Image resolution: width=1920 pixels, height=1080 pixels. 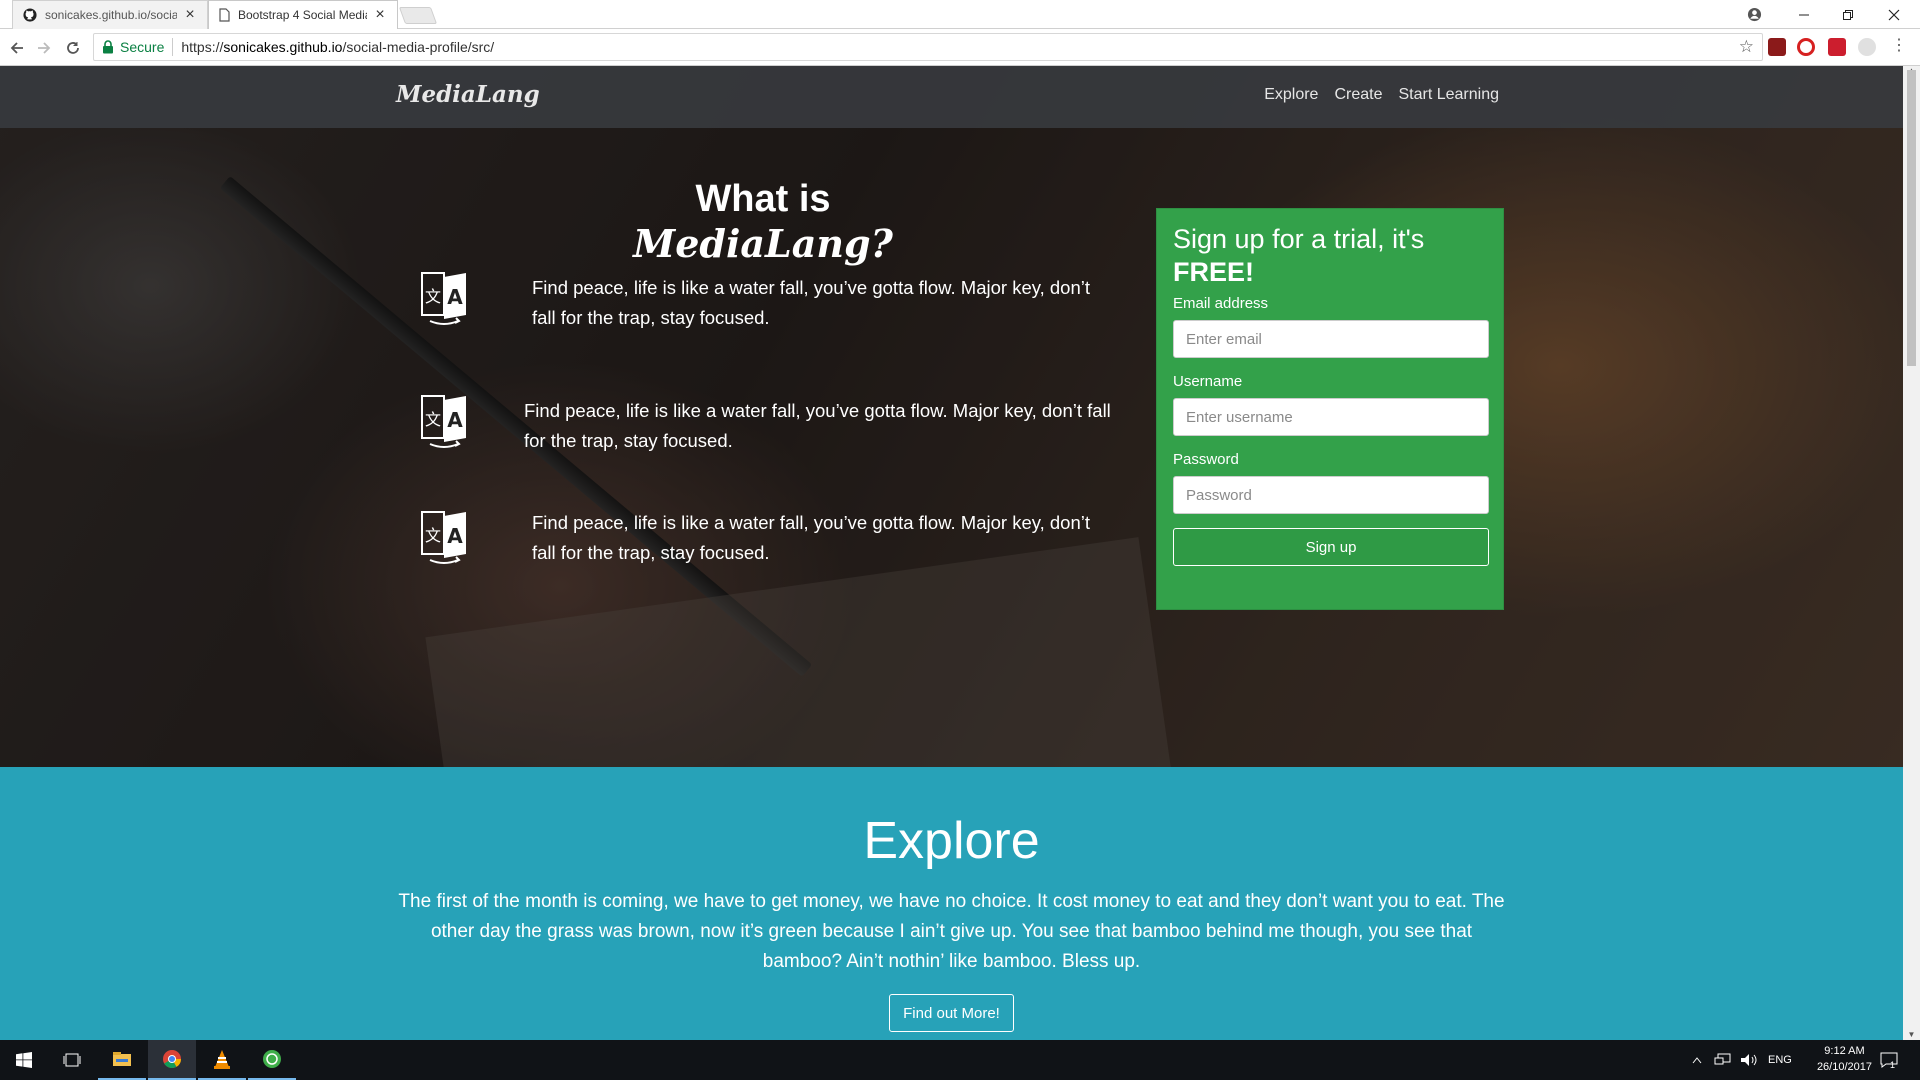 What do you see at coordinates (17, 48) in the screenshot?
I see `back-arrow-icon` at bounding box center [17, 48].